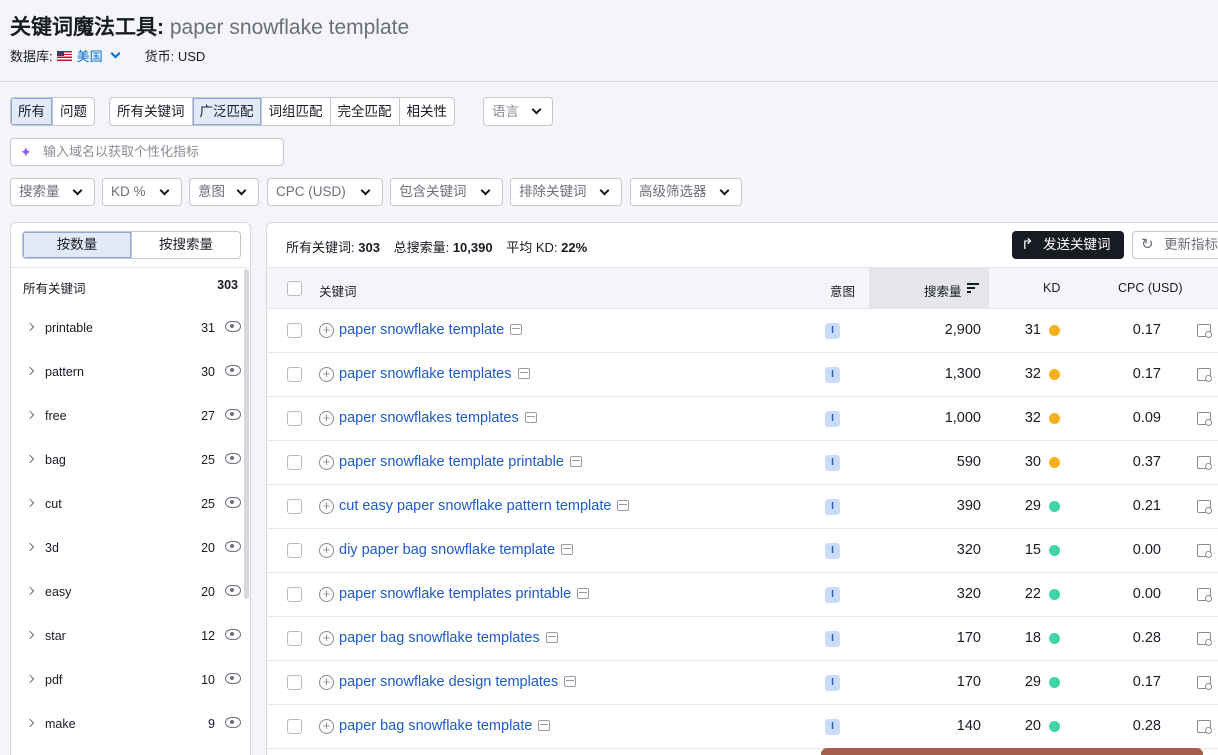 This screenshot has width=1218, height=755. I want to click on filter-advanced: 高级筛选器, so click(686, 192).